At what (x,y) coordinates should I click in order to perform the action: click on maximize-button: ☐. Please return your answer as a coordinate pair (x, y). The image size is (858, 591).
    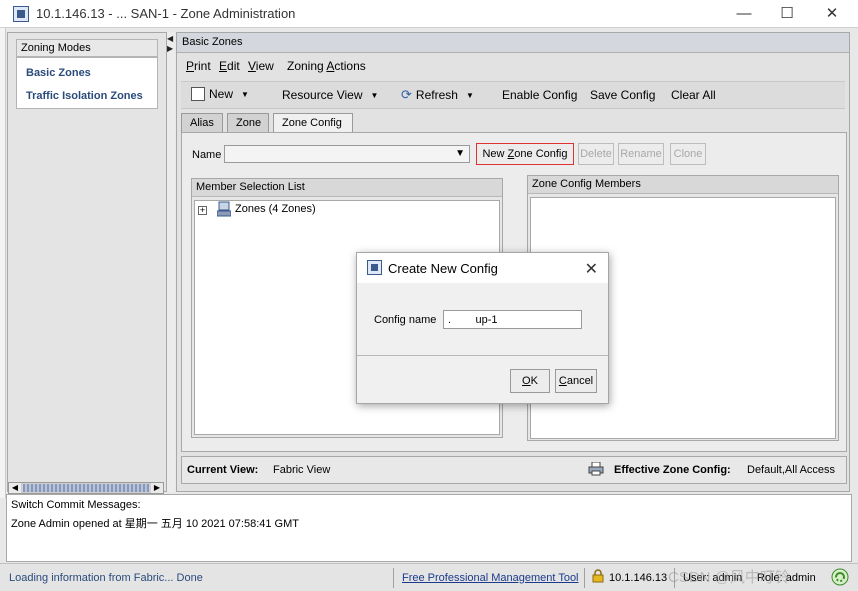
    Looking at the image, I should click on (787, 14).